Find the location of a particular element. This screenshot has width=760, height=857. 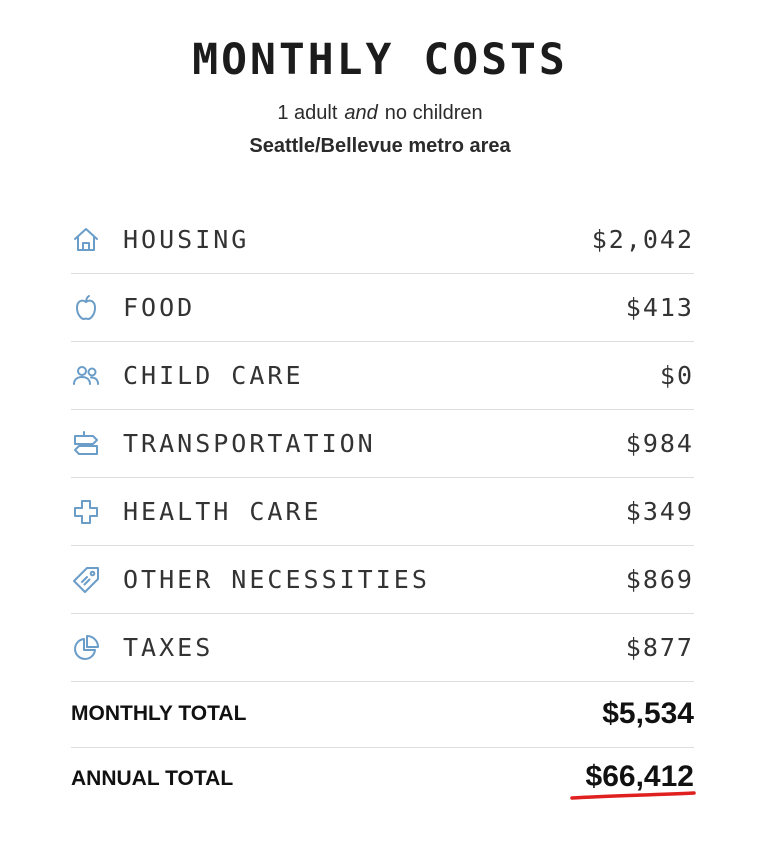

cost-row-food: FOOD $413 is located at coordinates (382, 308).